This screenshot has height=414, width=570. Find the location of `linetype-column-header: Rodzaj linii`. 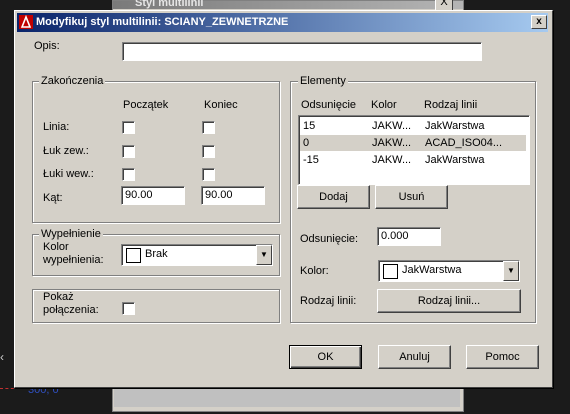

linetype-column-header: Rodzaj linii is located at coordinates (451, 105).